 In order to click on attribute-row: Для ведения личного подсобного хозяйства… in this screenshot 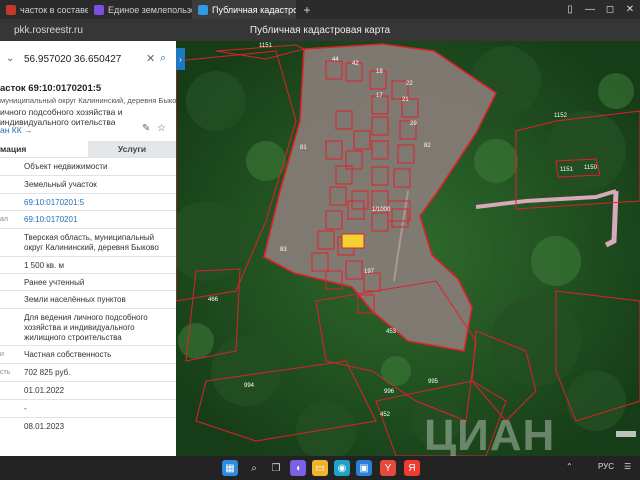, I will do `click(88, 326)`.